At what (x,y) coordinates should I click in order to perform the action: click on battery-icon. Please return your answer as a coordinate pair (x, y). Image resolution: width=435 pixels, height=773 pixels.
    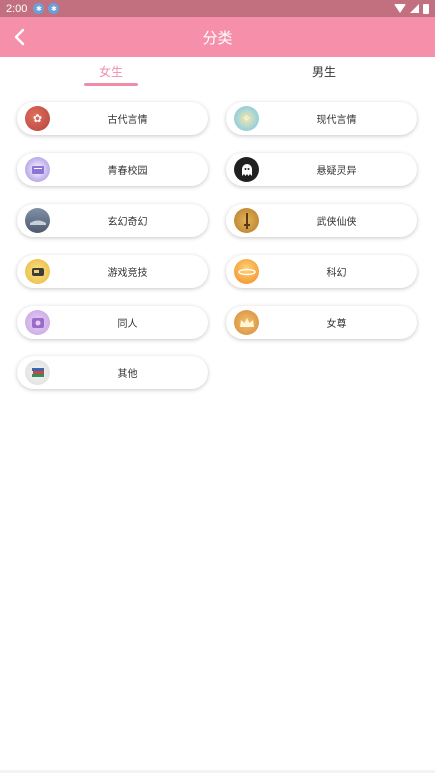
    Looking at the image, I should click on (426, 8).